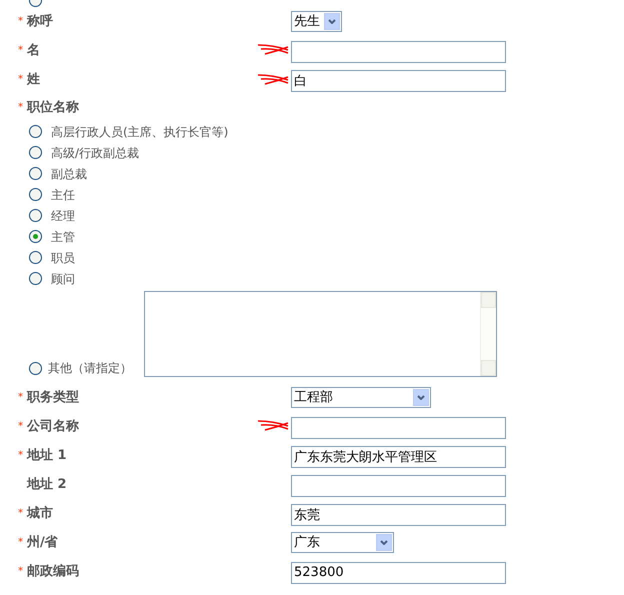  What do you see at coordinates (53, 397) in the screenshot?
I see `field-label: 职务类型` at bounding box center [53, 397].